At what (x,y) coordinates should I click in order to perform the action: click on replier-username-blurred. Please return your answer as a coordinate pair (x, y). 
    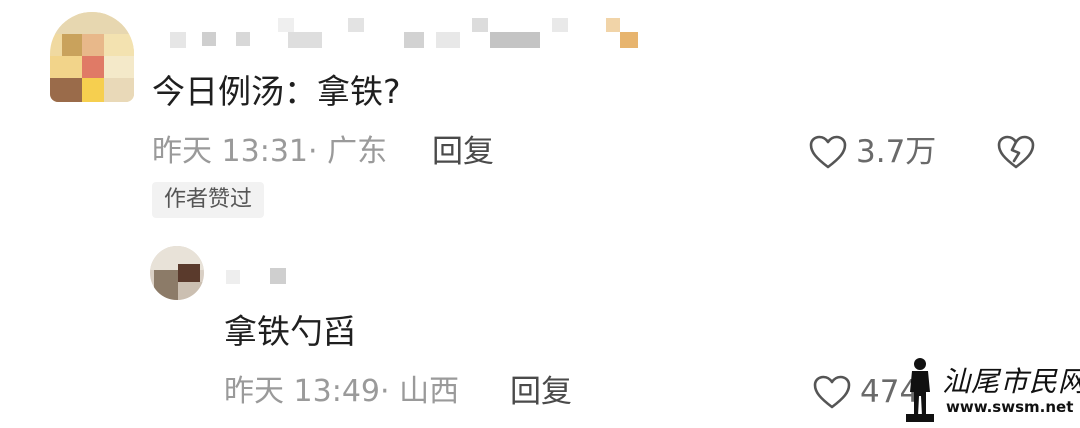
    Looking at the image, I should click on (259, 272).